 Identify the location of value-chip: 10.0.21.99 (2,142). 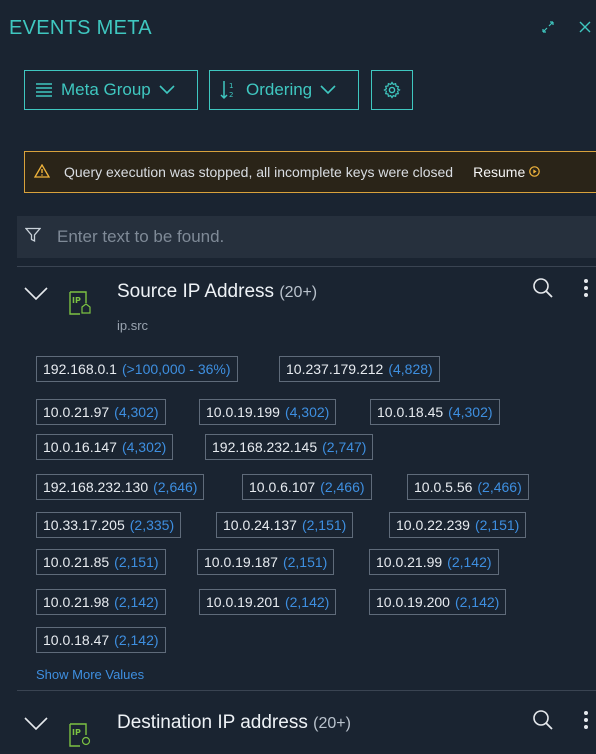
(434, 562).